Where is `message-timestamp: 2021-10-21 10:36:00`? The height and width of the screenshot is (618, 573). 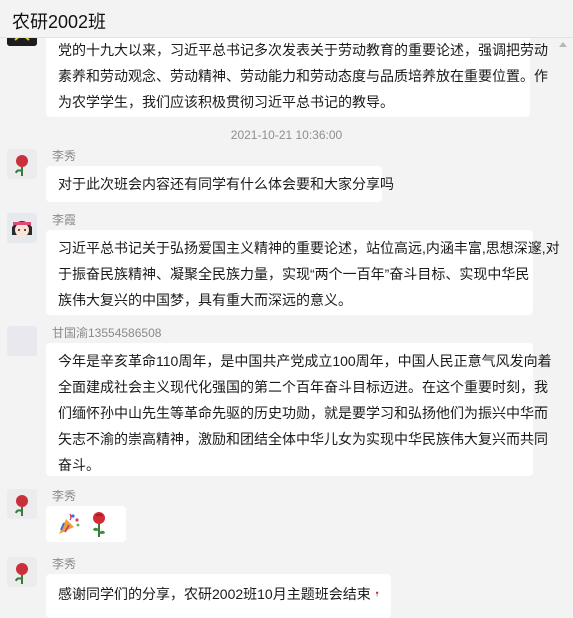
message-timestamp: 2021-10-21 10:36:00 is located at coordinates (286, 135).